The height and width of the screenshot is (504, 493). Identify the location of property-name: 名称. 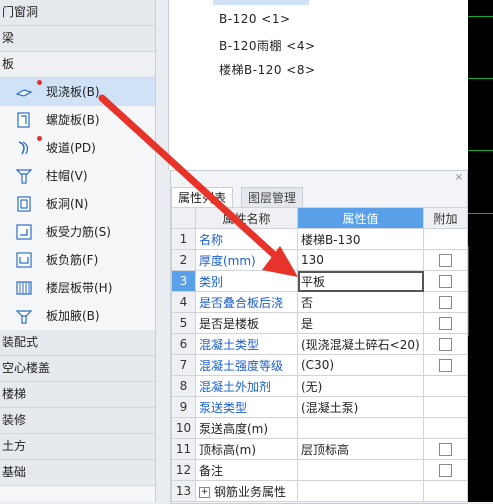
(211, 239).